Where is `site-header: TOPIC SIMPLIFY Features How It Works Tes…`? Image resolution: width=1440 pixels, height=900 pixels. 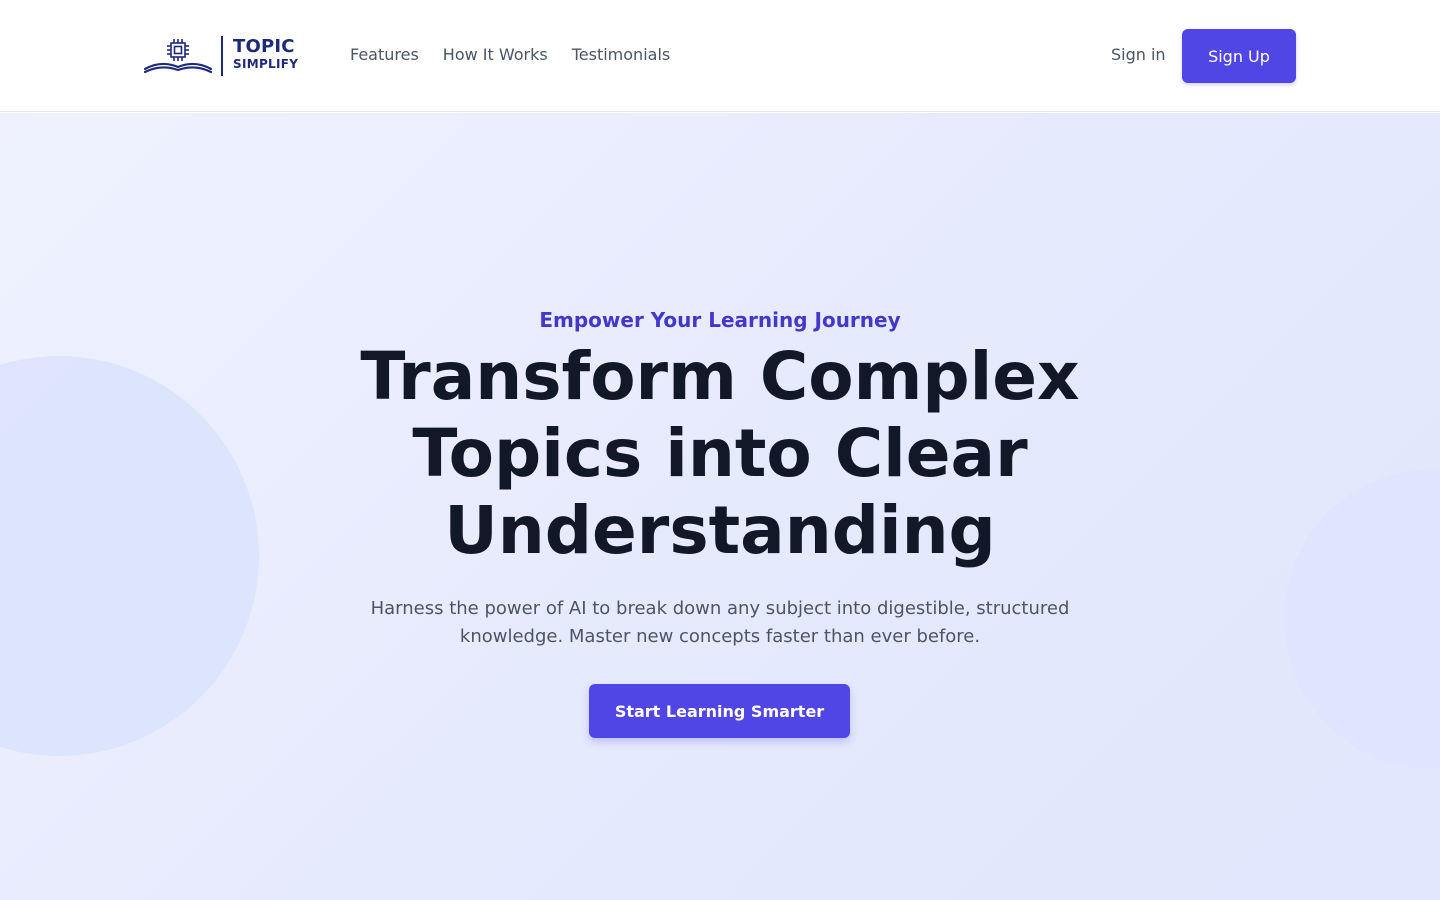
site-header: TOPIC SIMPLIFY Features How It Works Tes… is located at coordinates (720, 56).